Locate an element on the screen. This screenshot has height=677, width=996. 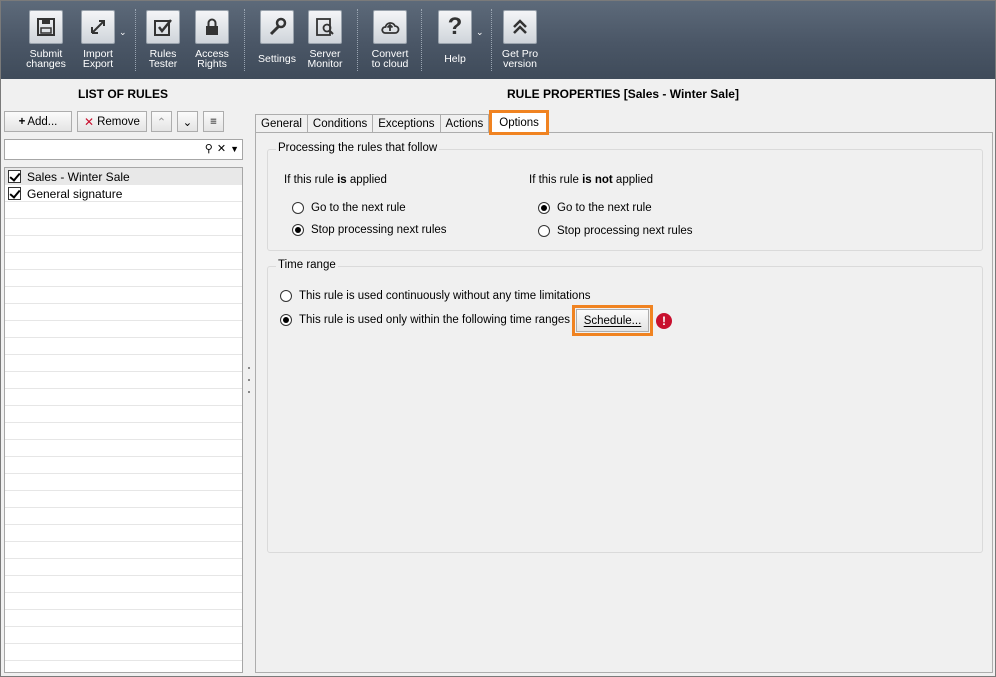
rules-tester-button: Rules Tester is located at coordinates (163, 43).